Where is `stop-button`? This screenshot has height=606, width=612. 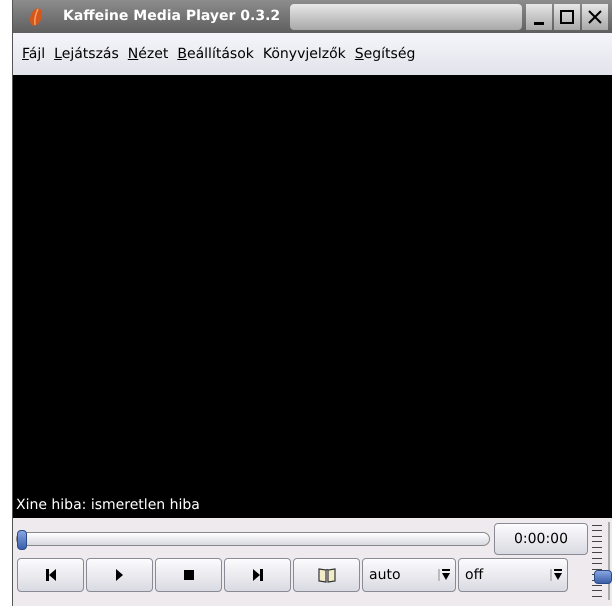 stop-button is located at coordinates (188, 575).